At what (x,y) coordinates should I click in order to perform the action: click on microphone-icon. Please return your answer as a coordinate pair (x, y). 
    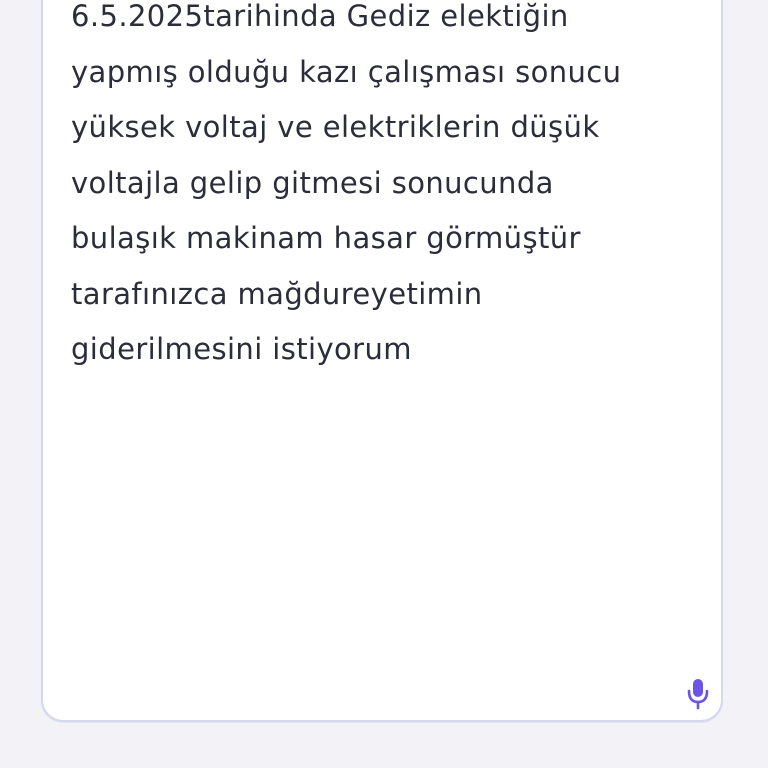
    Looking at the image, I should click on (698, 694).